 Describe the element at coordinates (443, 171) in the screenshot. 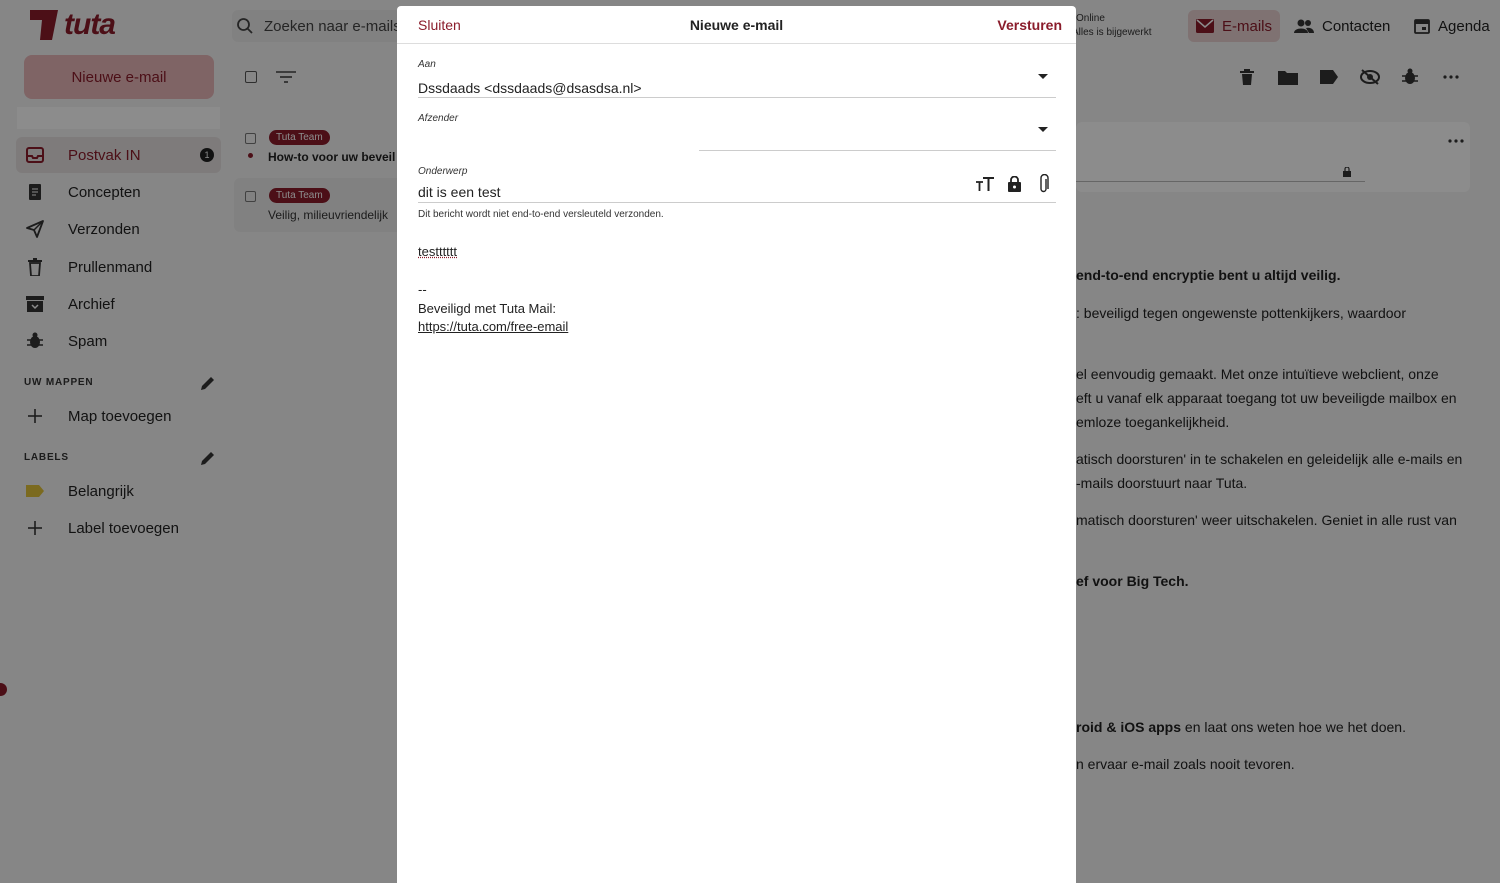

I see `subject-label: Onderwerp` at that location.